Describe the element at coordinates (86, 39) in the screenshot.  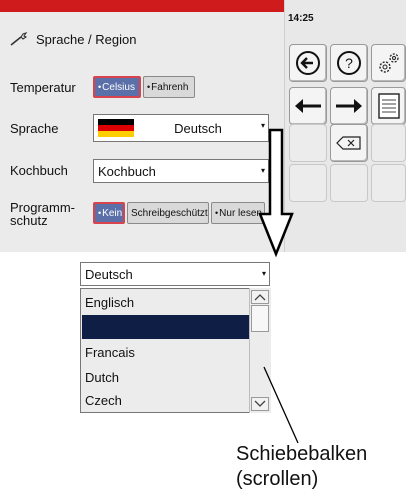
I see `panel-title: Sprache / Region` at that location.